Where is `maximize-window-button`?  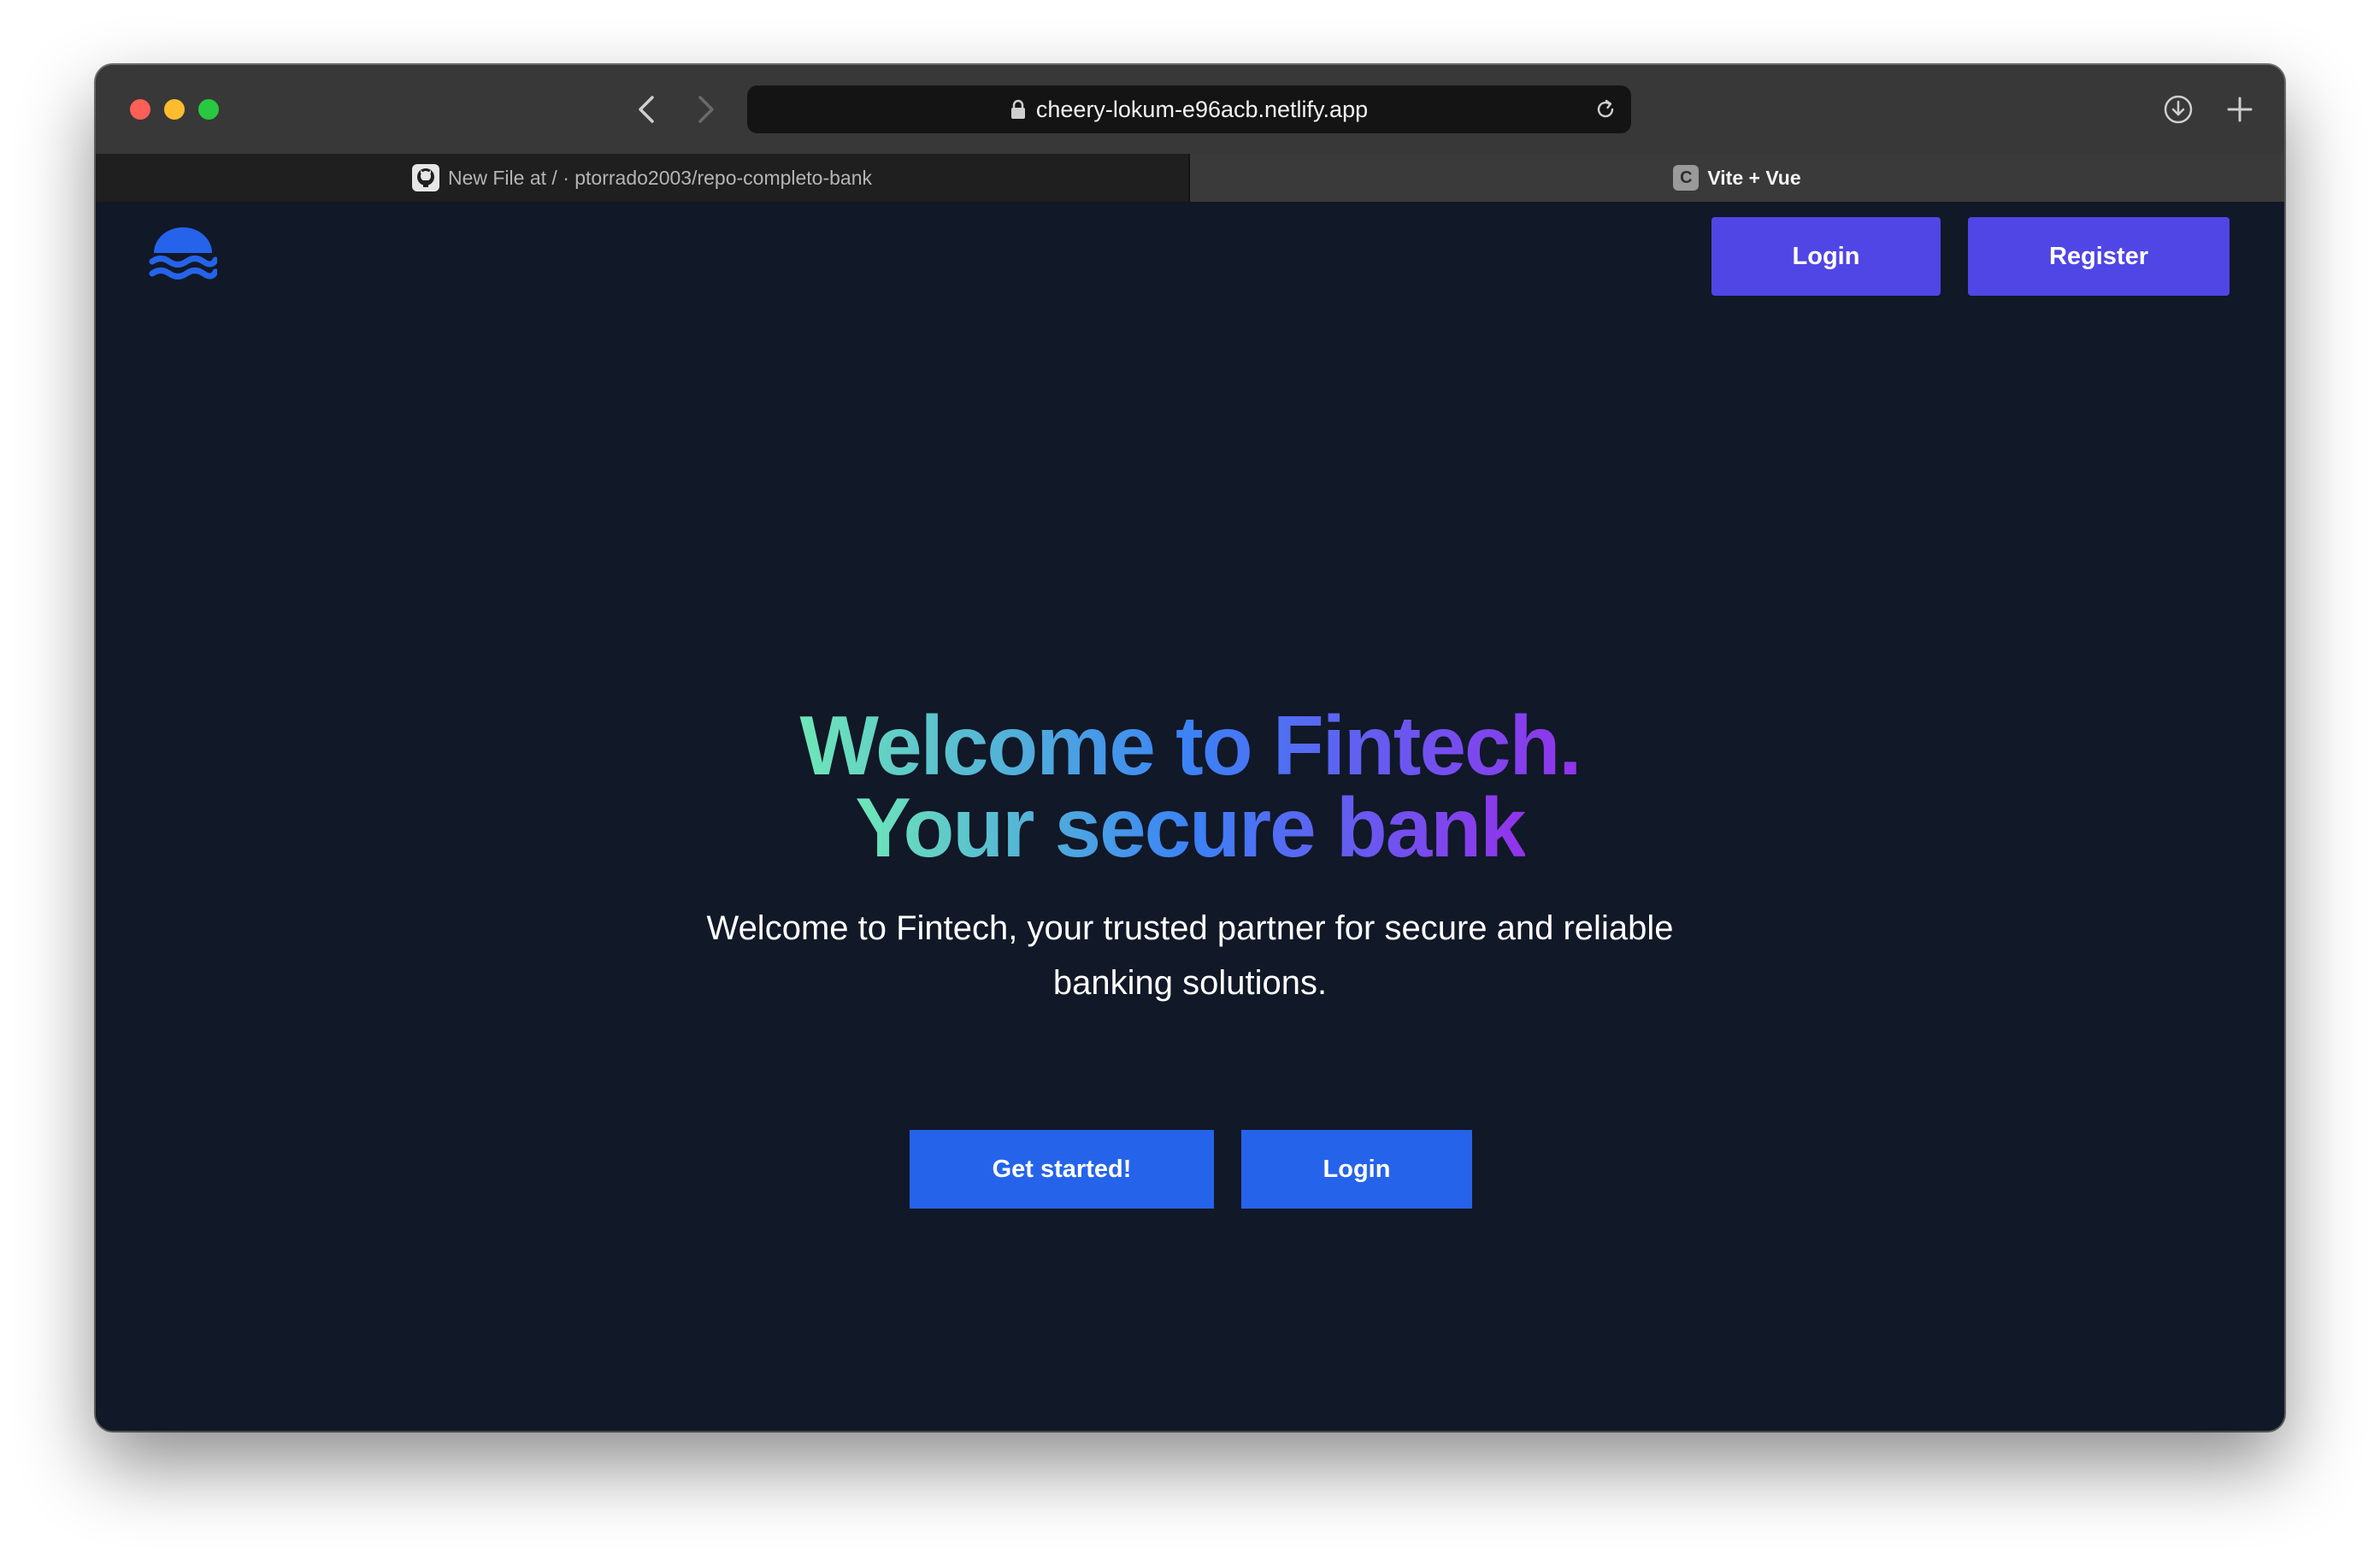
maximize-window-button is located at coordinates (208, 110).